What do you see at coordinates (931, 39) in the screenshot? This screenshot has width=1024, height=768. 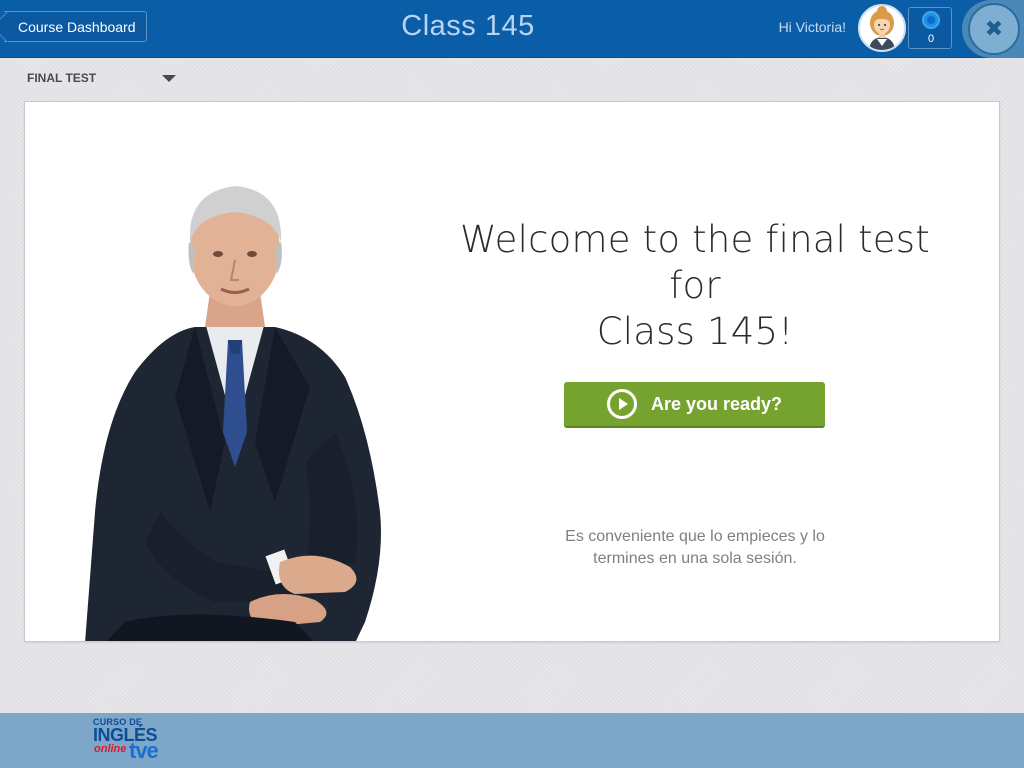 I see `points-count: 0` at bounding box center [931, 39].